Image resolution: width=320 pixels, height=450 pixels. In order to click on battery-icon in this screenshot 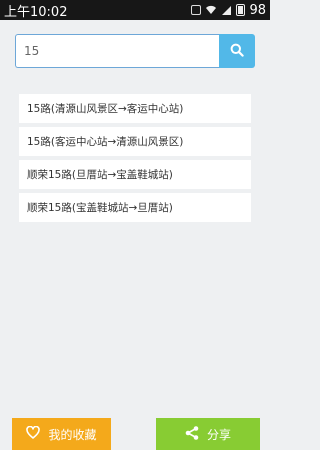, I will do `click(241, 10)`.